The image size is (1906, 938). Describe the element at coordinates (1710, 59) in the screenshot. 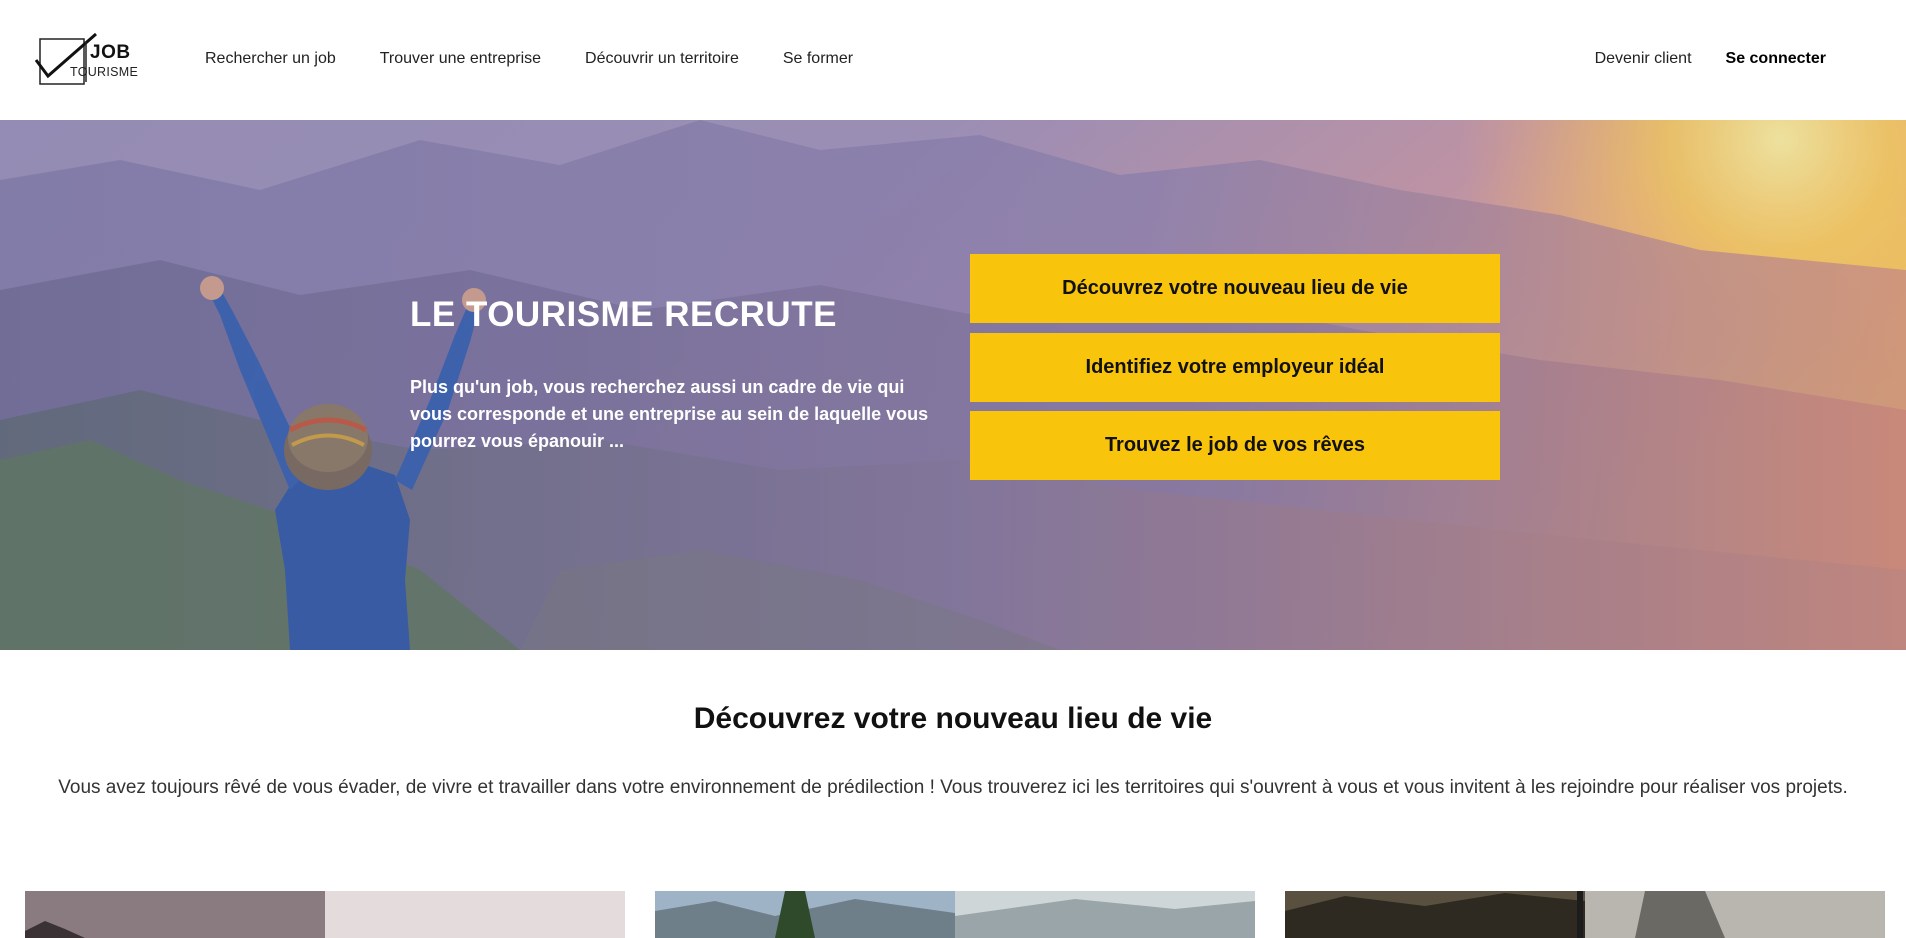

I see `account-nav: Devenir client Se connecter` at that location.